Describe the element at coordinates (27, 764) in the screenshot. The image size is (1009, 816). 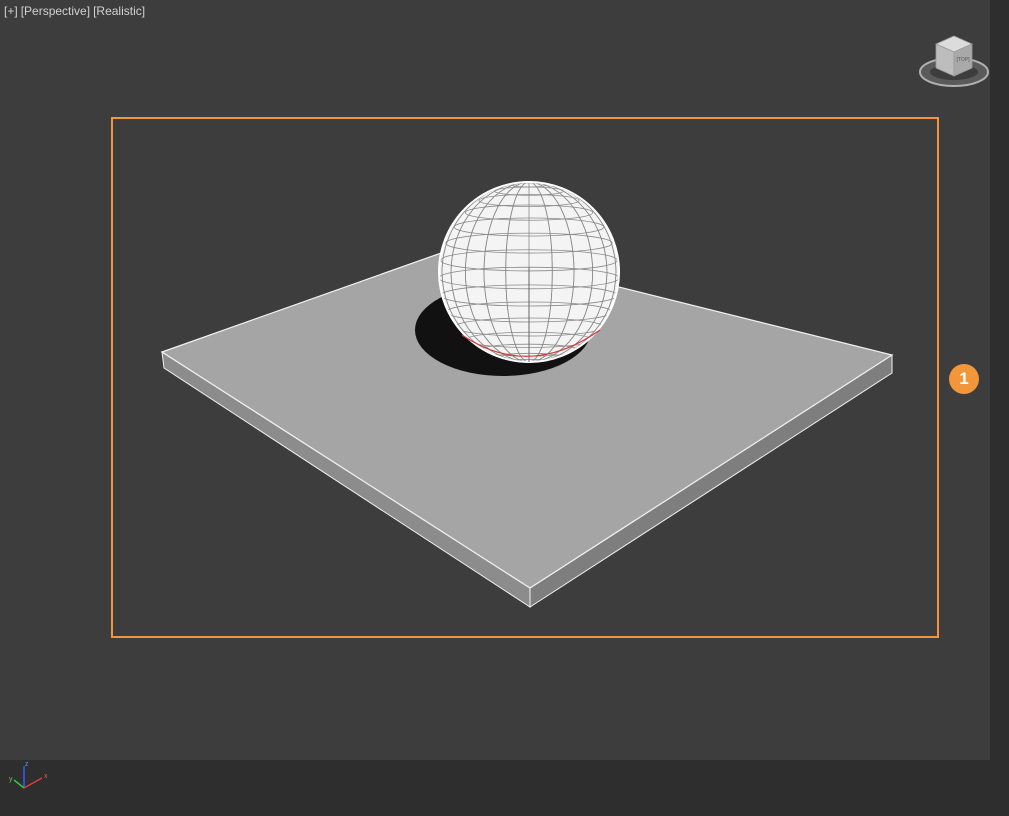
I see `axis-label-z: z` at that location.